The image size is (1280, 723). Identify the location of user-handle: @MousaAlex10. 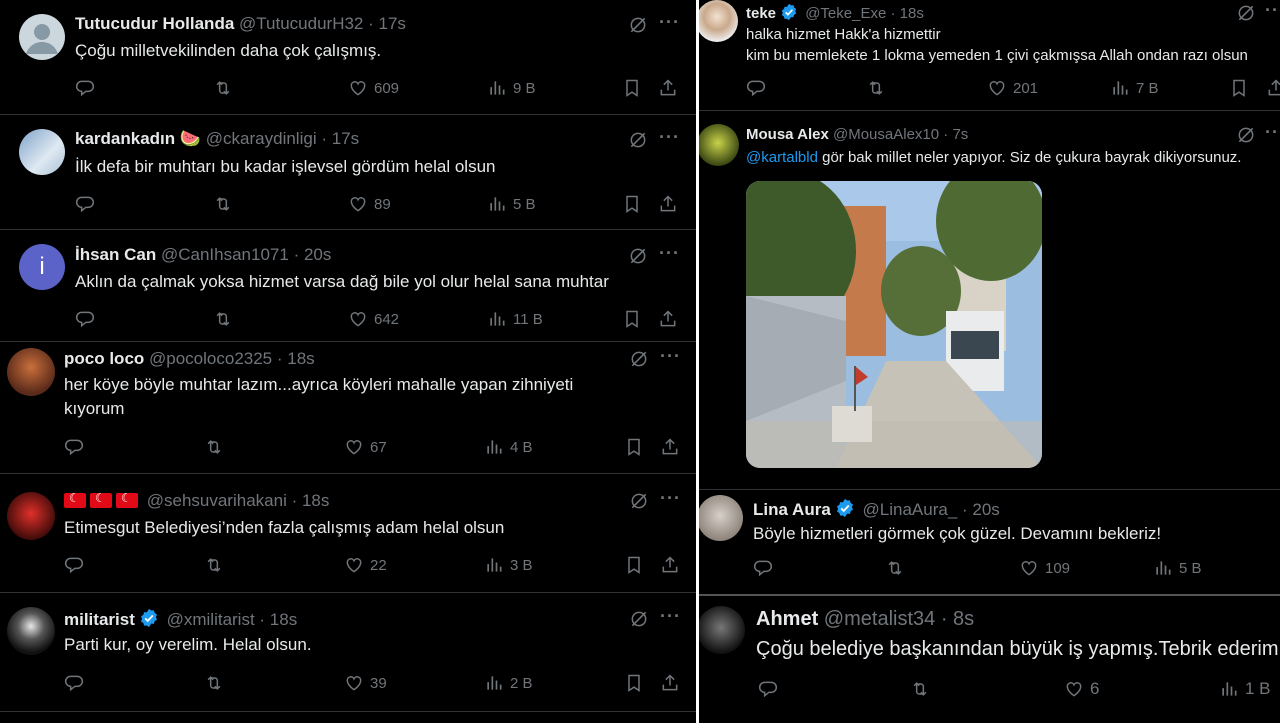
(886, 134).